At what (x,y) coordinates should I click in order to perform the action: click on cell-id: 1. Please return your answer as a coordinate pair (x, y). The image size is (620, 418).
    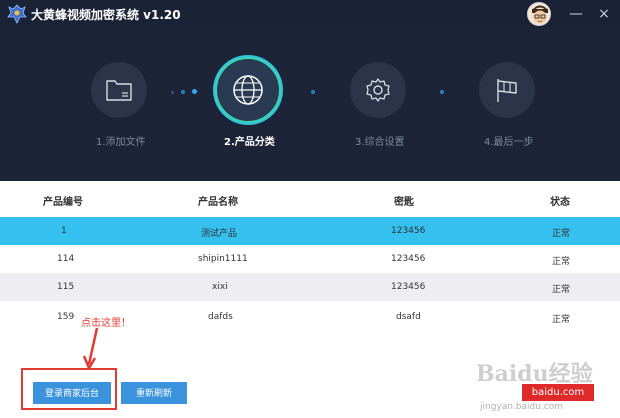
    Looking at the image, I should click on (64, 231).